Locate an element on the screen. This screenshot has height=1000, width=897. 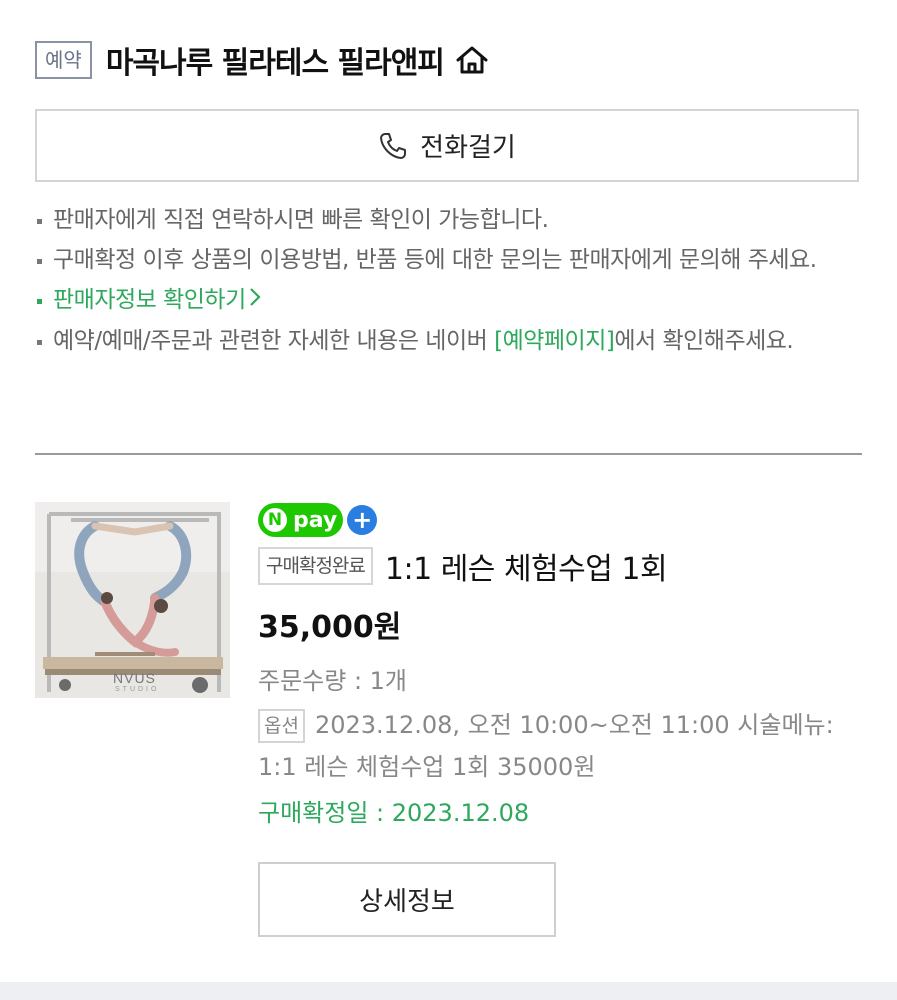
divider is located at coordinates (448, 454).